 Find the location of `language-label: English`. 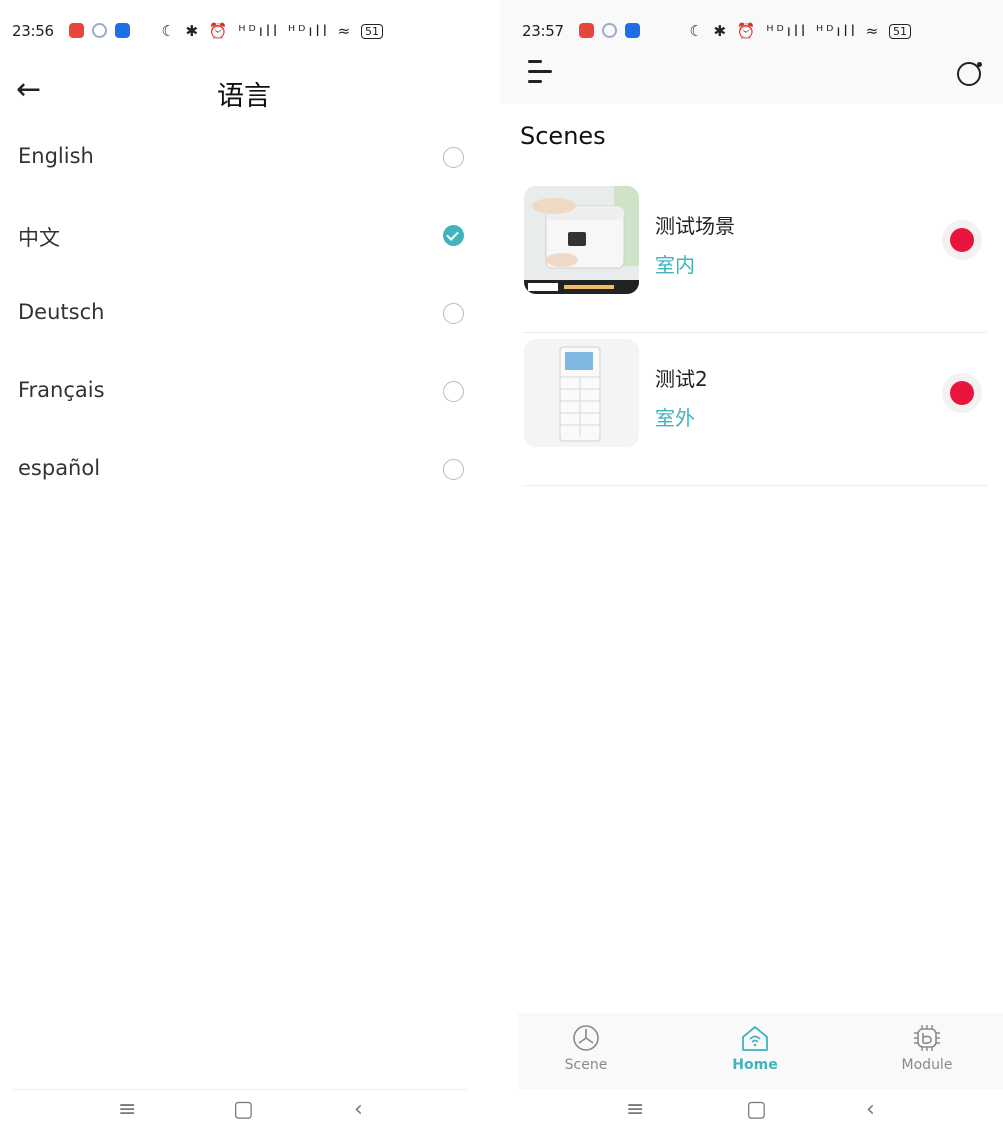

language-label: English is located at coordinates (56, 156).